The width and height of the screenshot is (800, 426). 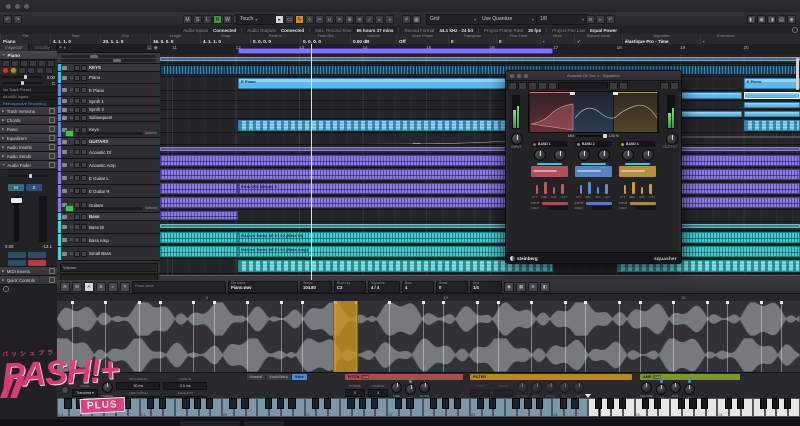 I want to click on info-column-file: File Piano, so click(x=25, y=39).